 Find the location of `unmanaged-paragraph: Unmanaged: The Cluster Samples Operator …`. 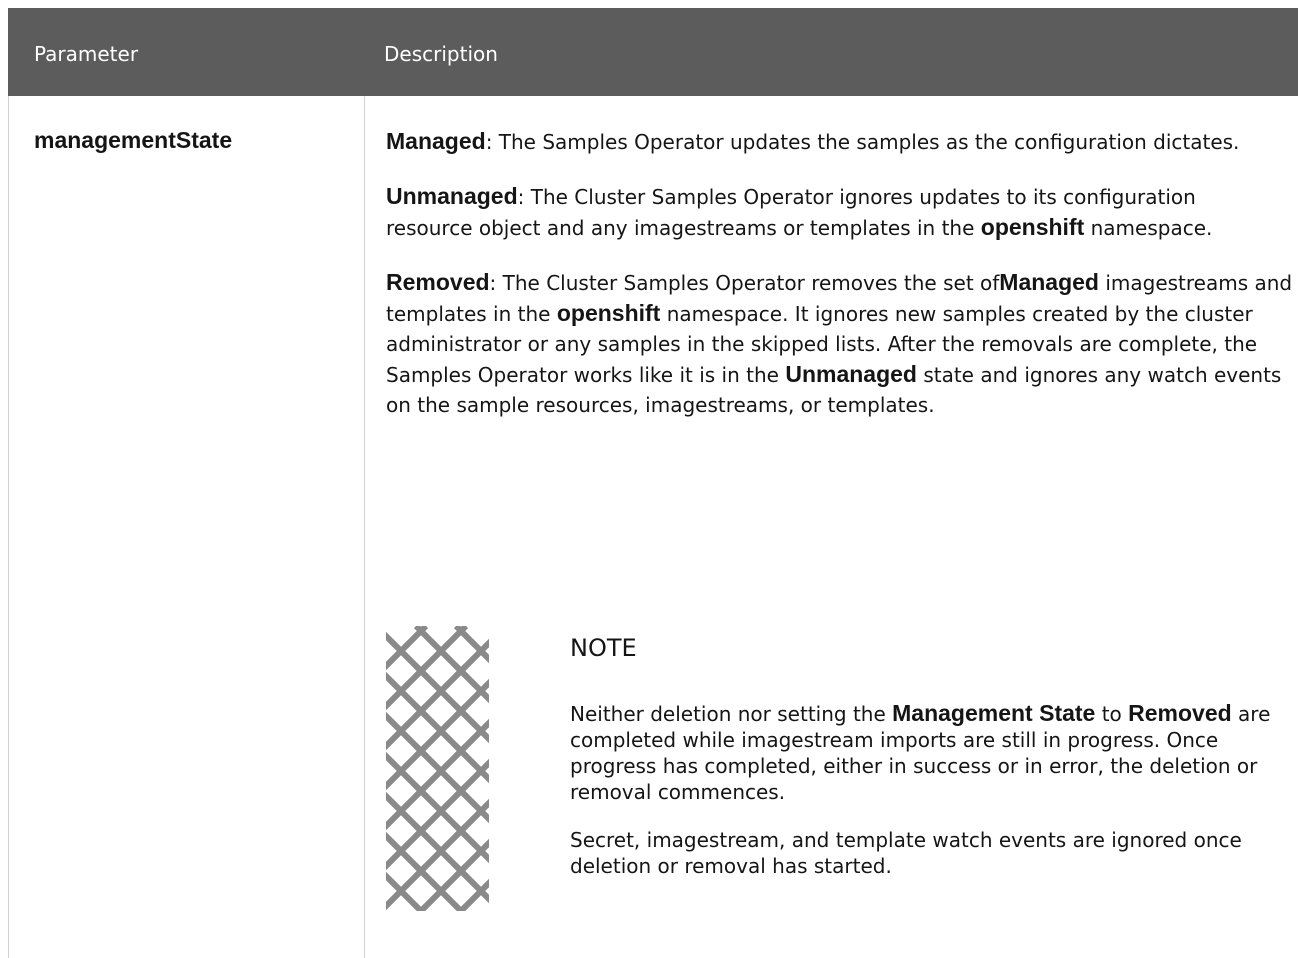

unmanaged-paragraph: Unmanaged: The Cluster Samples Operator … is located at coordinates (811, 212).